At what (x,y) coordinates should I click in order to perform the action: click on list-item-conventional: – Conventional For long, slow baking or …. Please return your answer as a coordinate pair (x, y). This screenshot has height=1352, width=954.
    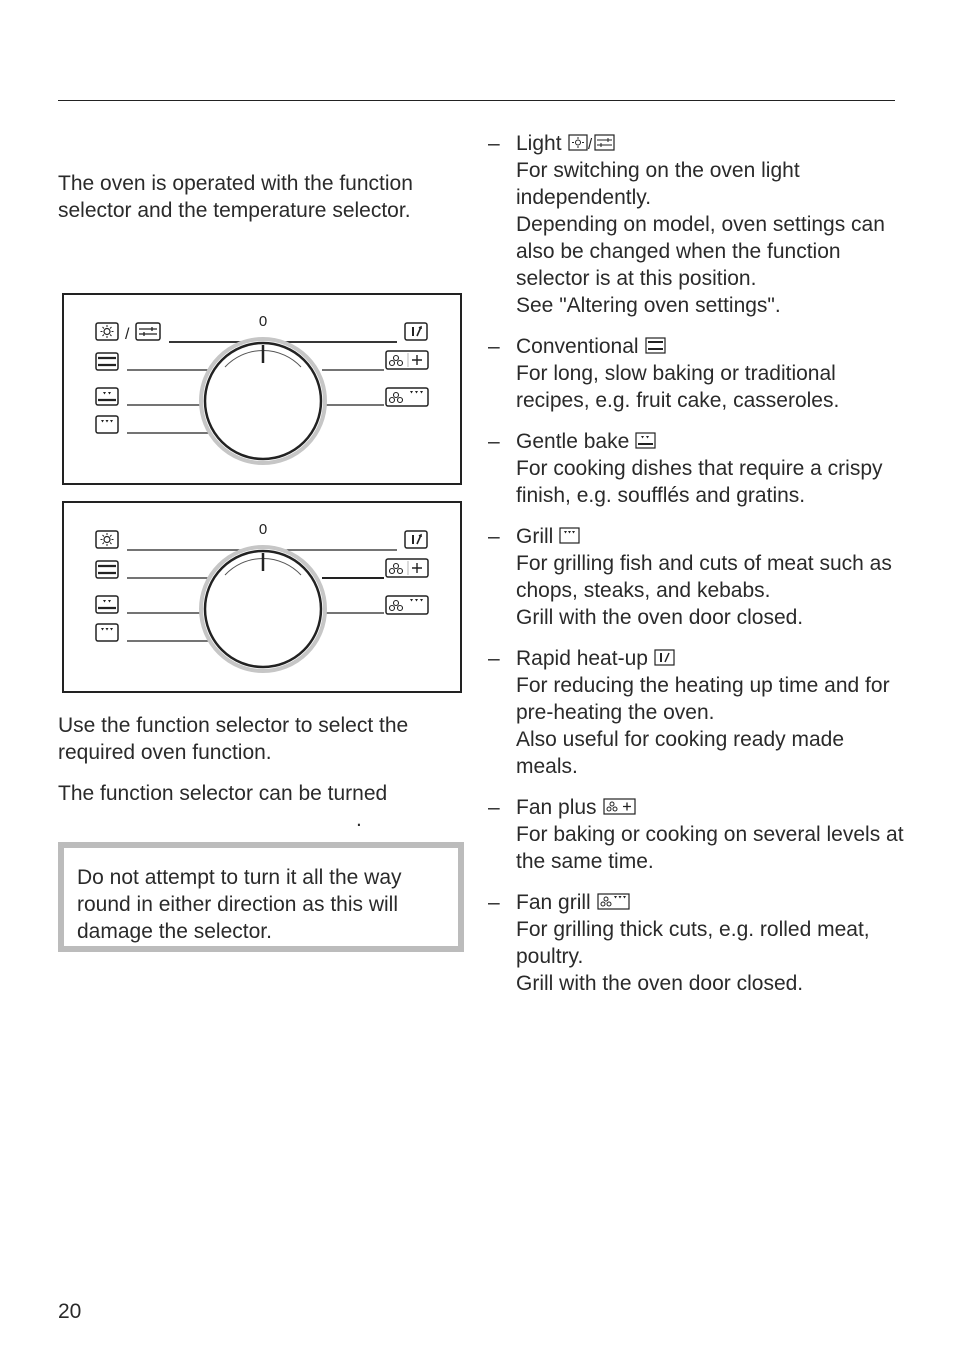
    Looking at the image, I should click on (698, 373).